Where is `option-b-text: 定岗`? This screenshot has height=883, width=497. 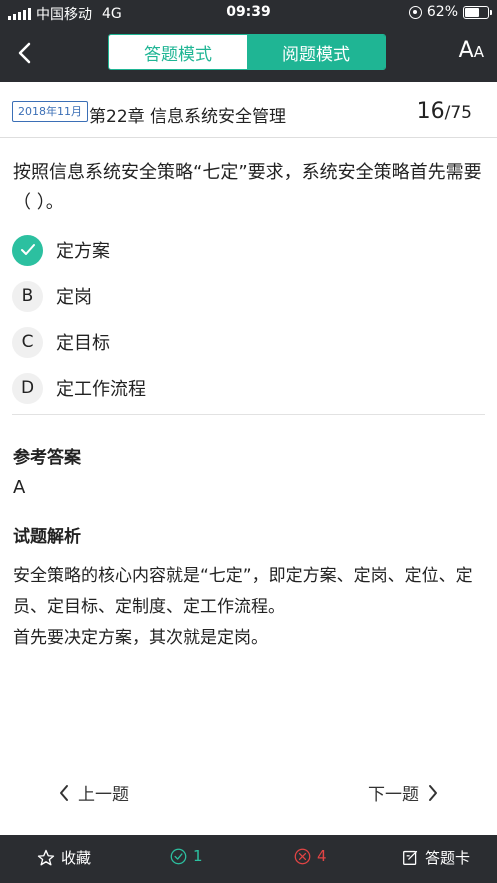
option-b-text: 定岗 is located at coordinates (74, 297).